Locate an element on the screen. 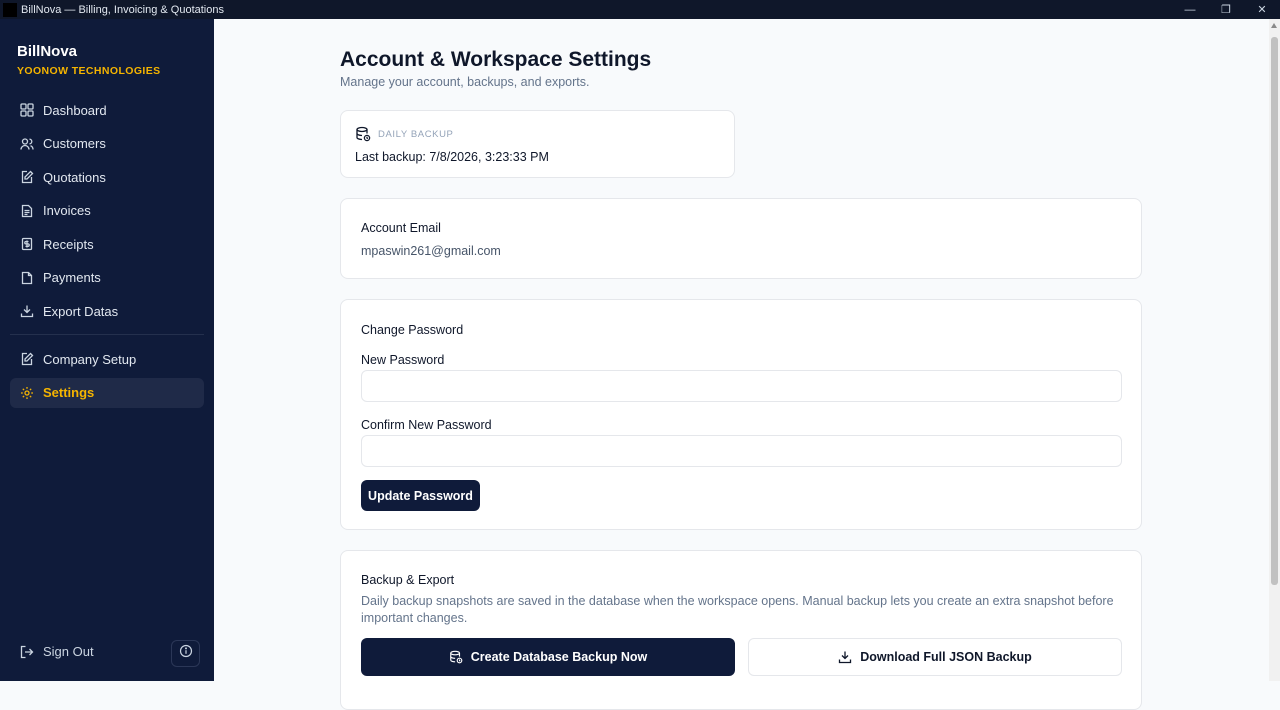  nav-divider is located at coordinates (107, 334).